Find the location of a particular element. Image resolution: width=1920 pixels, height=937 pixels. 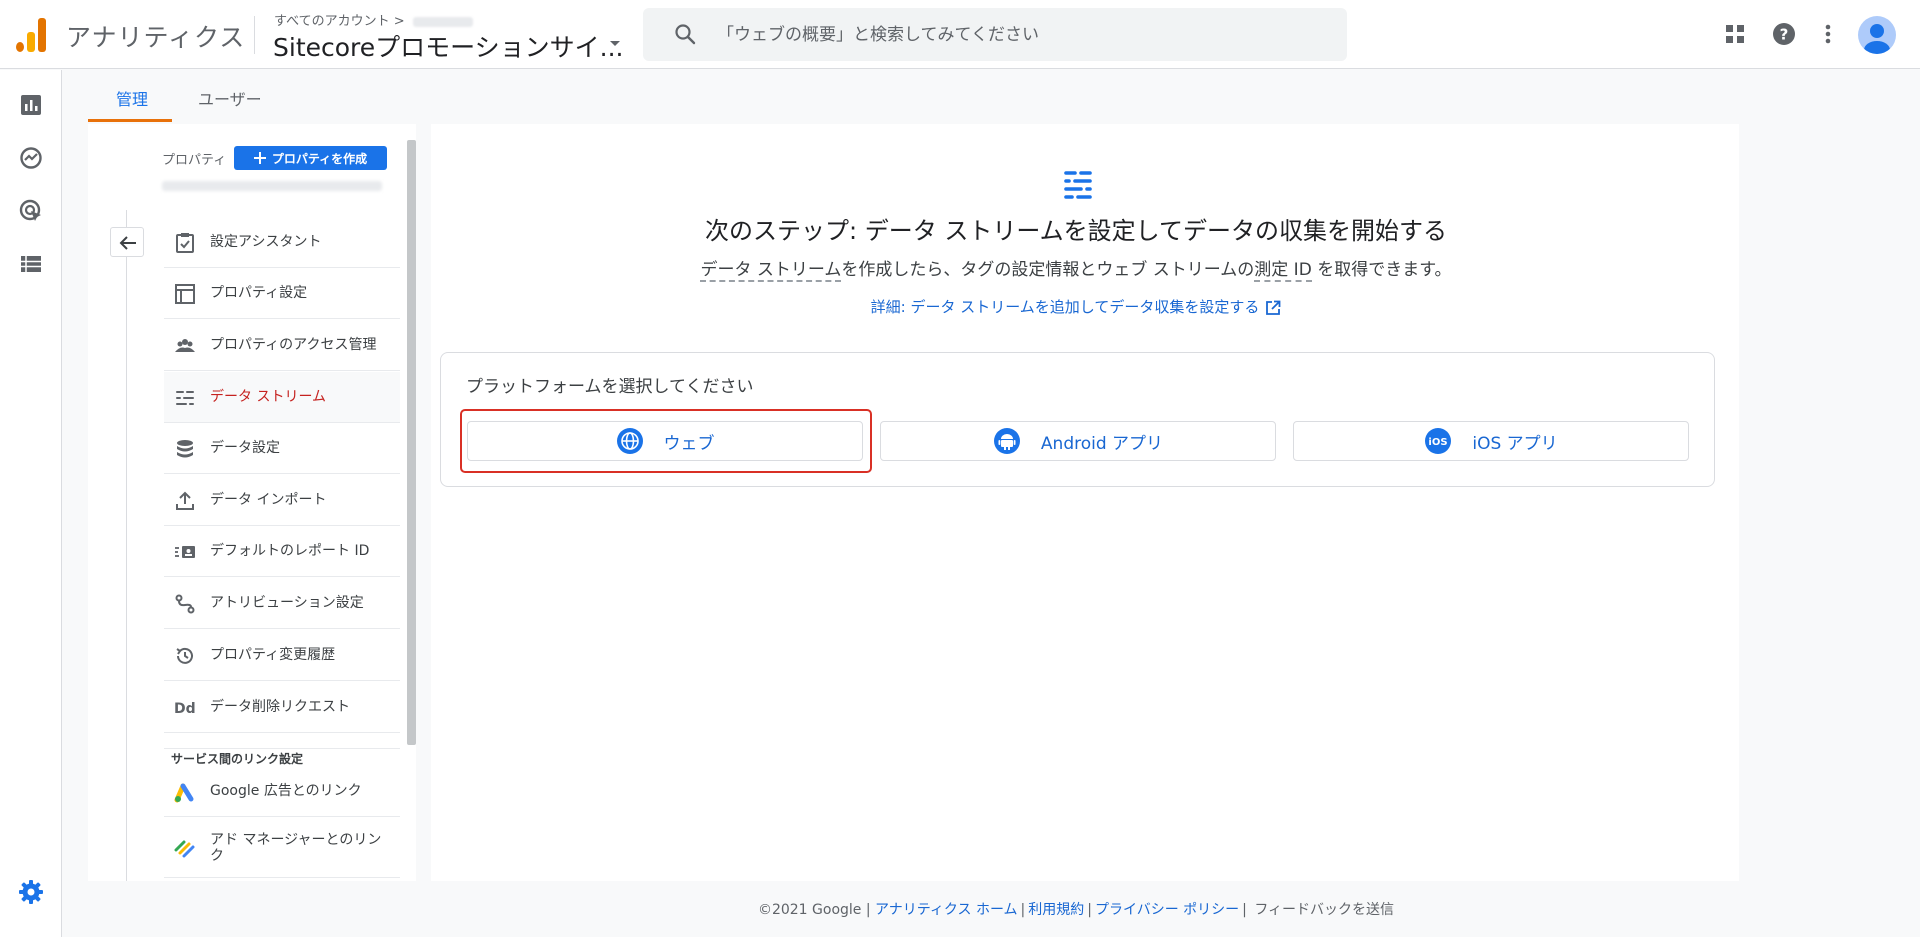

ad-manager-icon is located at coordinates (184, 849).